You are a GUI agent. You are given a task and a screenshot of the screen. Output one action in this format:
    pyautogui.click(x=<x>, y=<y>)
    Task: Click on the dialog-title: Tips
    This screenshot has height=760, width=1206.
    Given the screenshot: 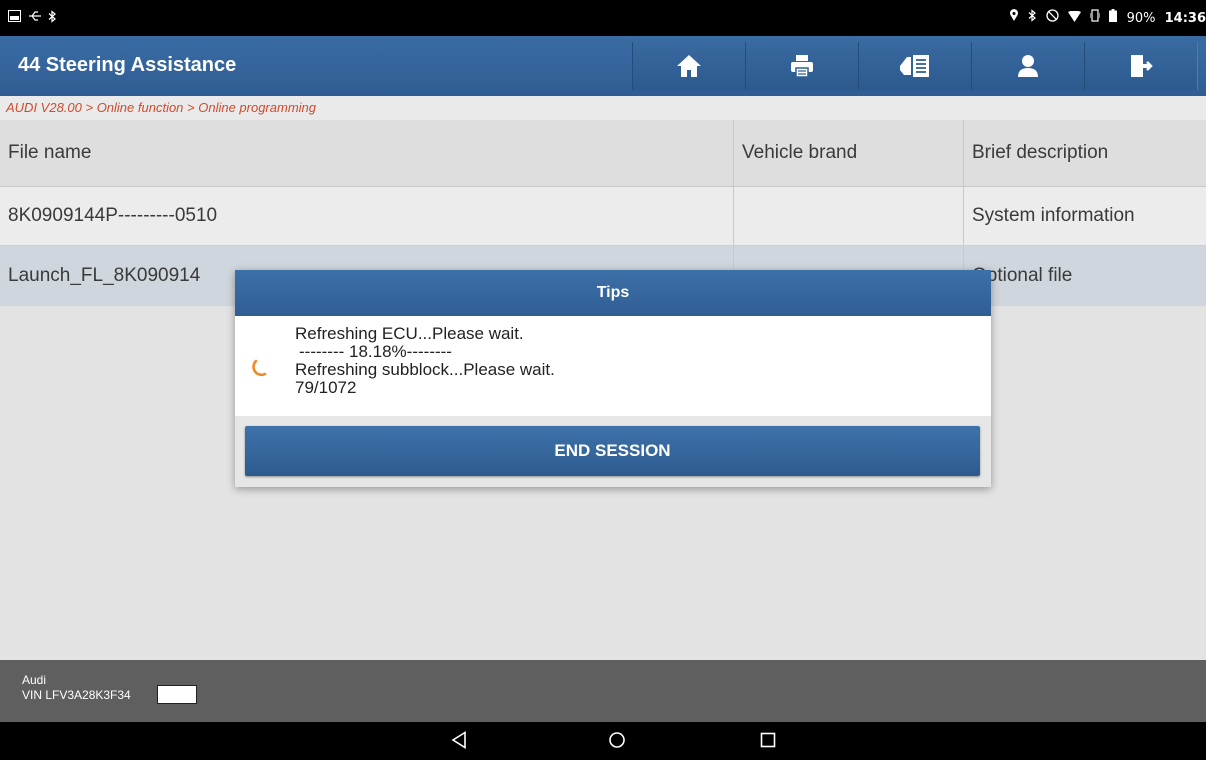 What is the action you would take?
    pyautogui.click(x=613, y=293)
    